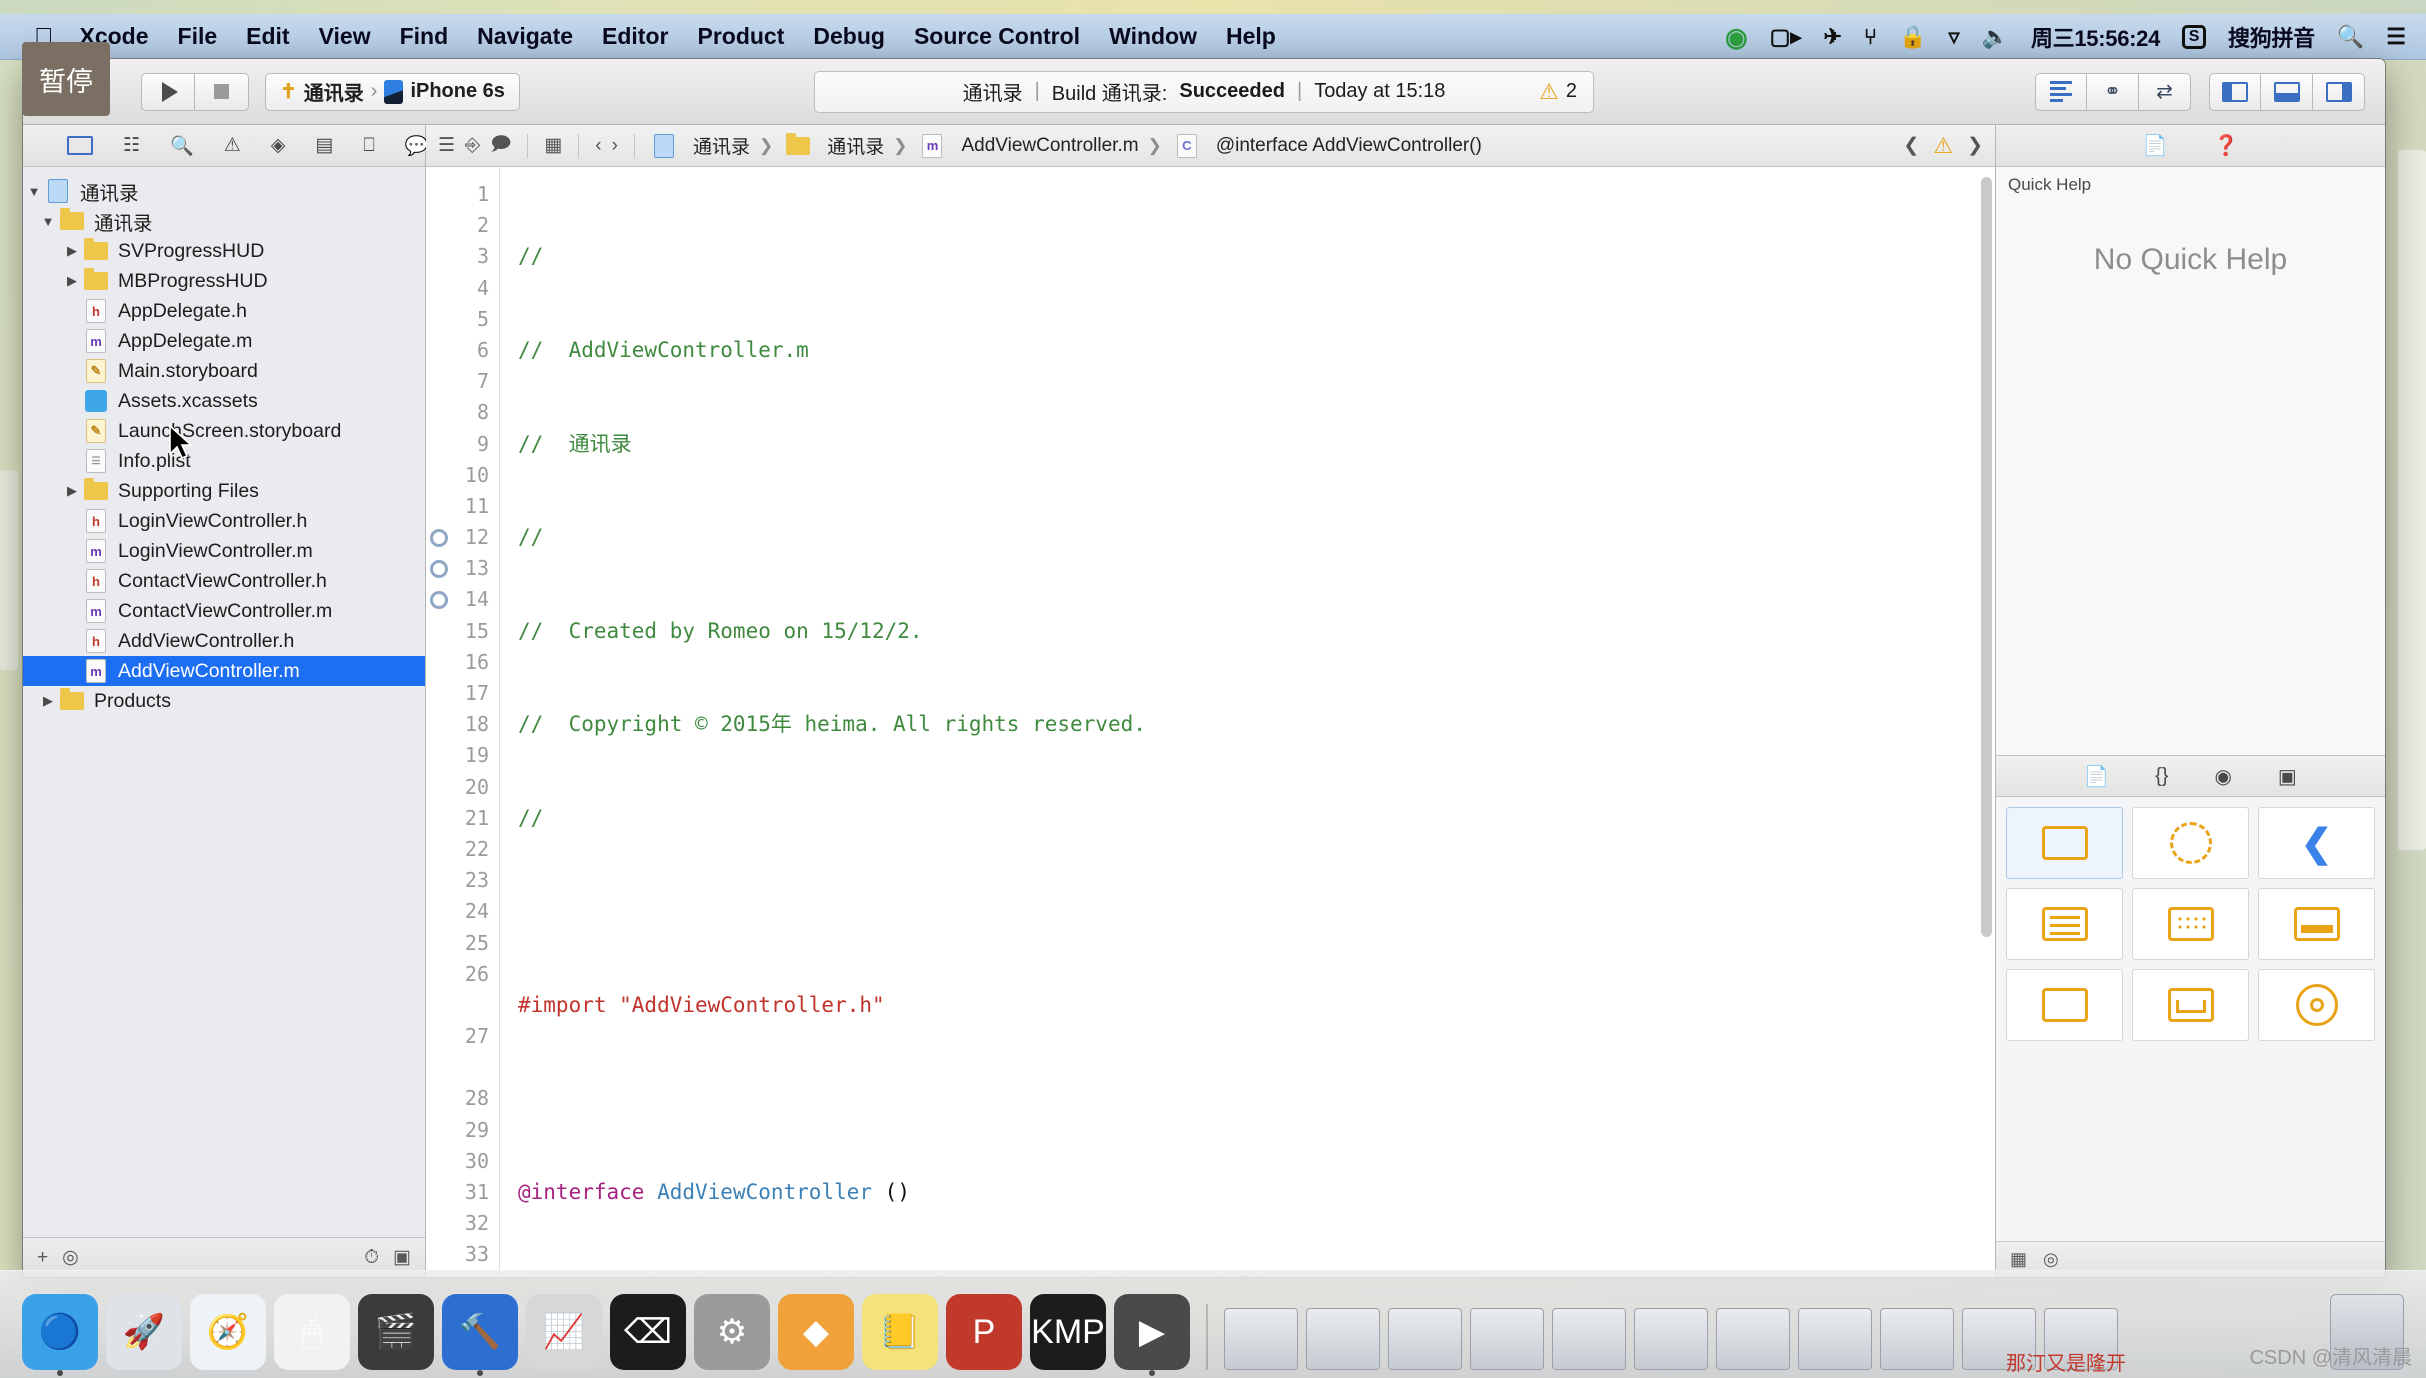 This screenshot has width=2426, height=1378. I want to click on media-library-icon: ▣, so click(2287, 776).